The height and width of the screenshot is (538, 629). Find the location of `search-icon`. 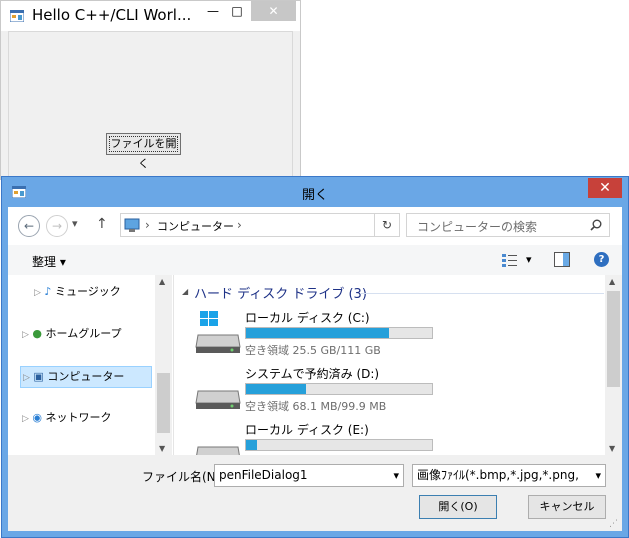

search-icon is located at coordinates (596, 225).